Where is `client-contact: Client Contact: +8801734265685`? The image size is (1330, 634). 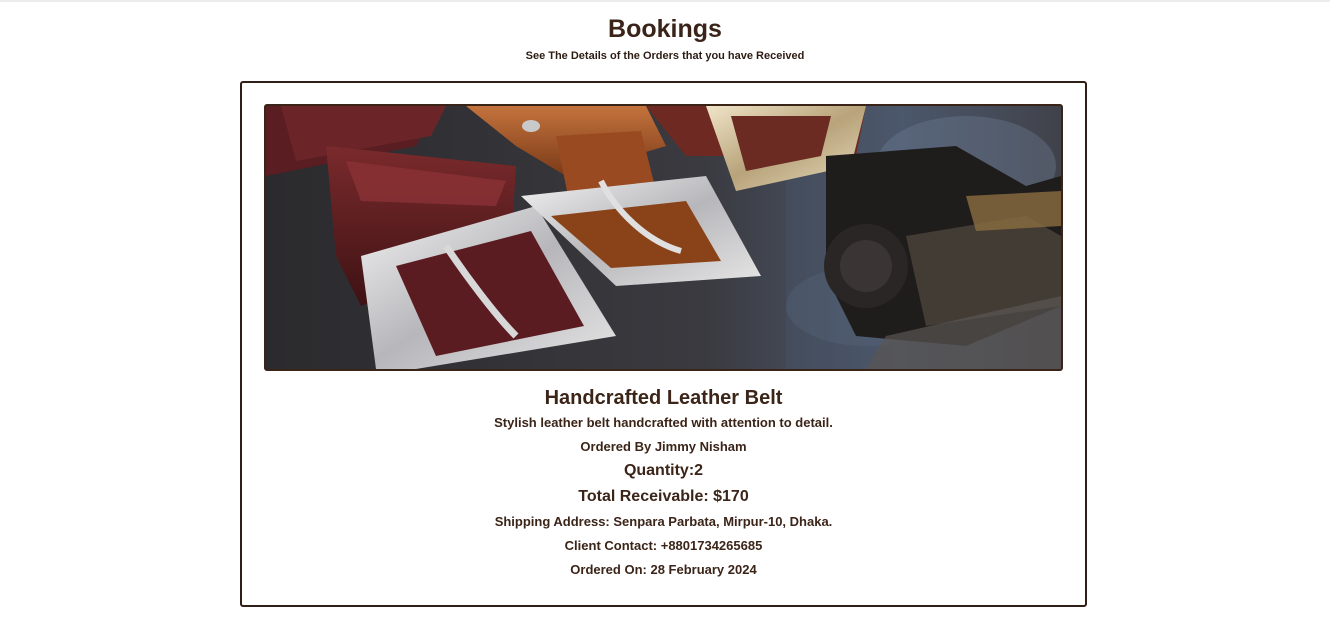
client-contact: Client Contact: +8801734265685 is located at coordinates (663, 545).